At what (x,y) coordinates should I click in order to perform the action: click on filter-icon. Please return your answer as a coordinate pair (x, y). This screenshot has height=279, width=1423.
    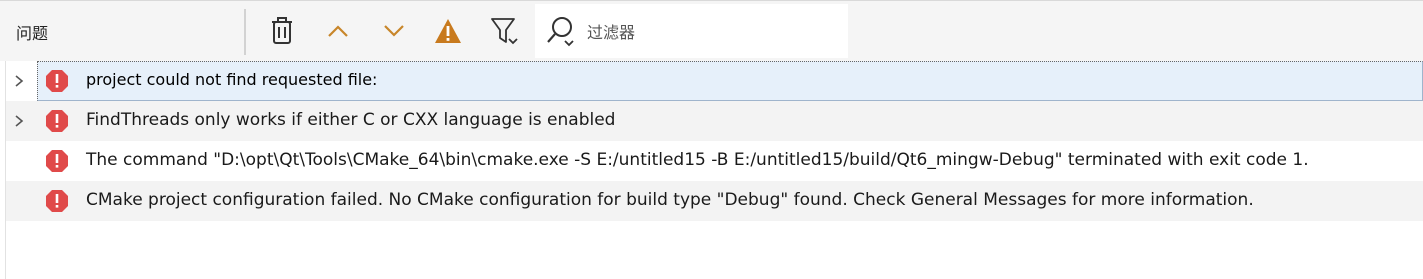
    Looking at the image, I should click on (504, 31).